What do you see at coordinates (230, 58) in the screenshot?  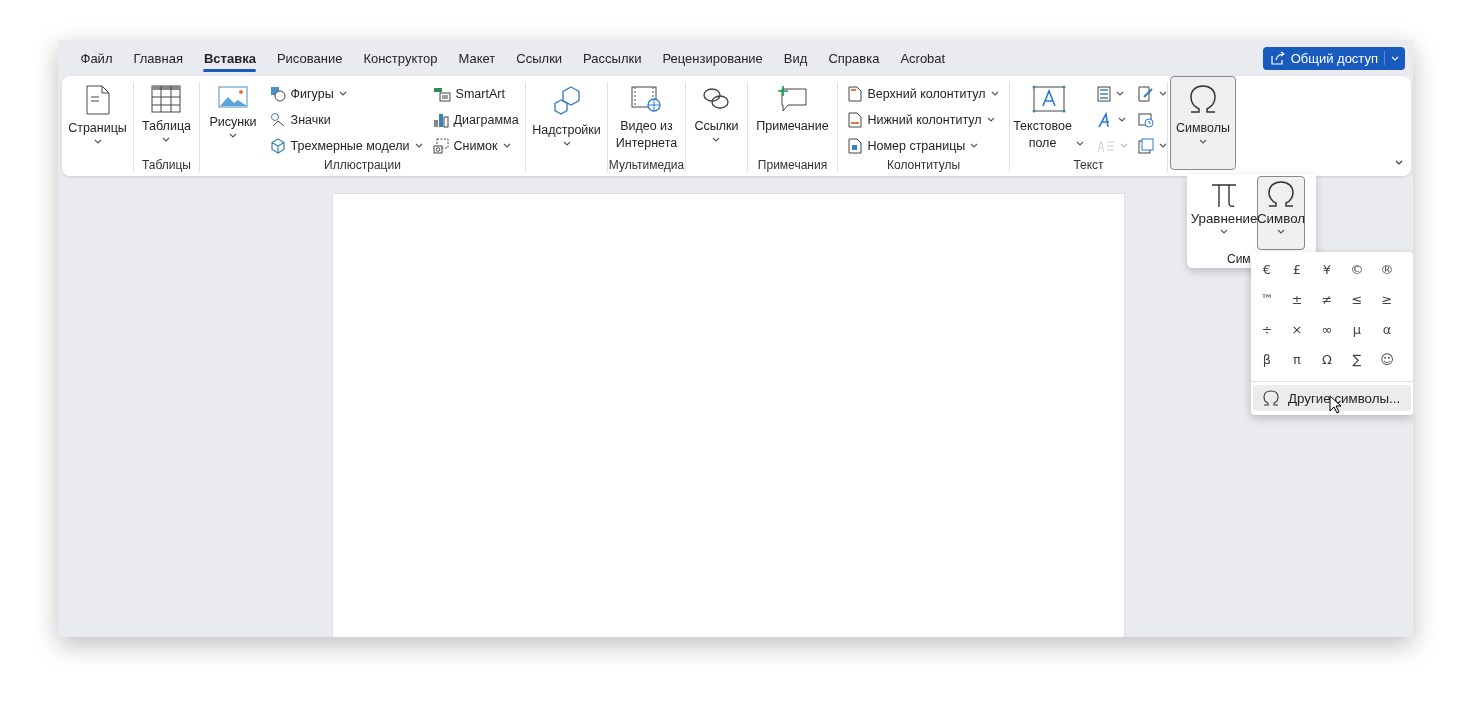 I see `ribbon-tab: Вставка` at bounding box center [230, 58].